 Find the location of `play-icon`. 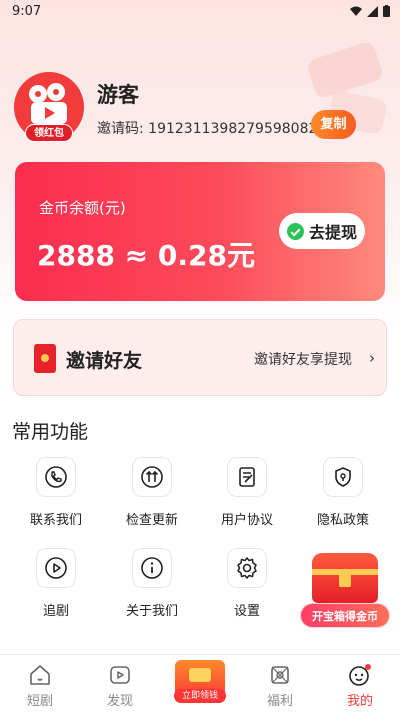

play-icon is located at coordinates (56, 568).